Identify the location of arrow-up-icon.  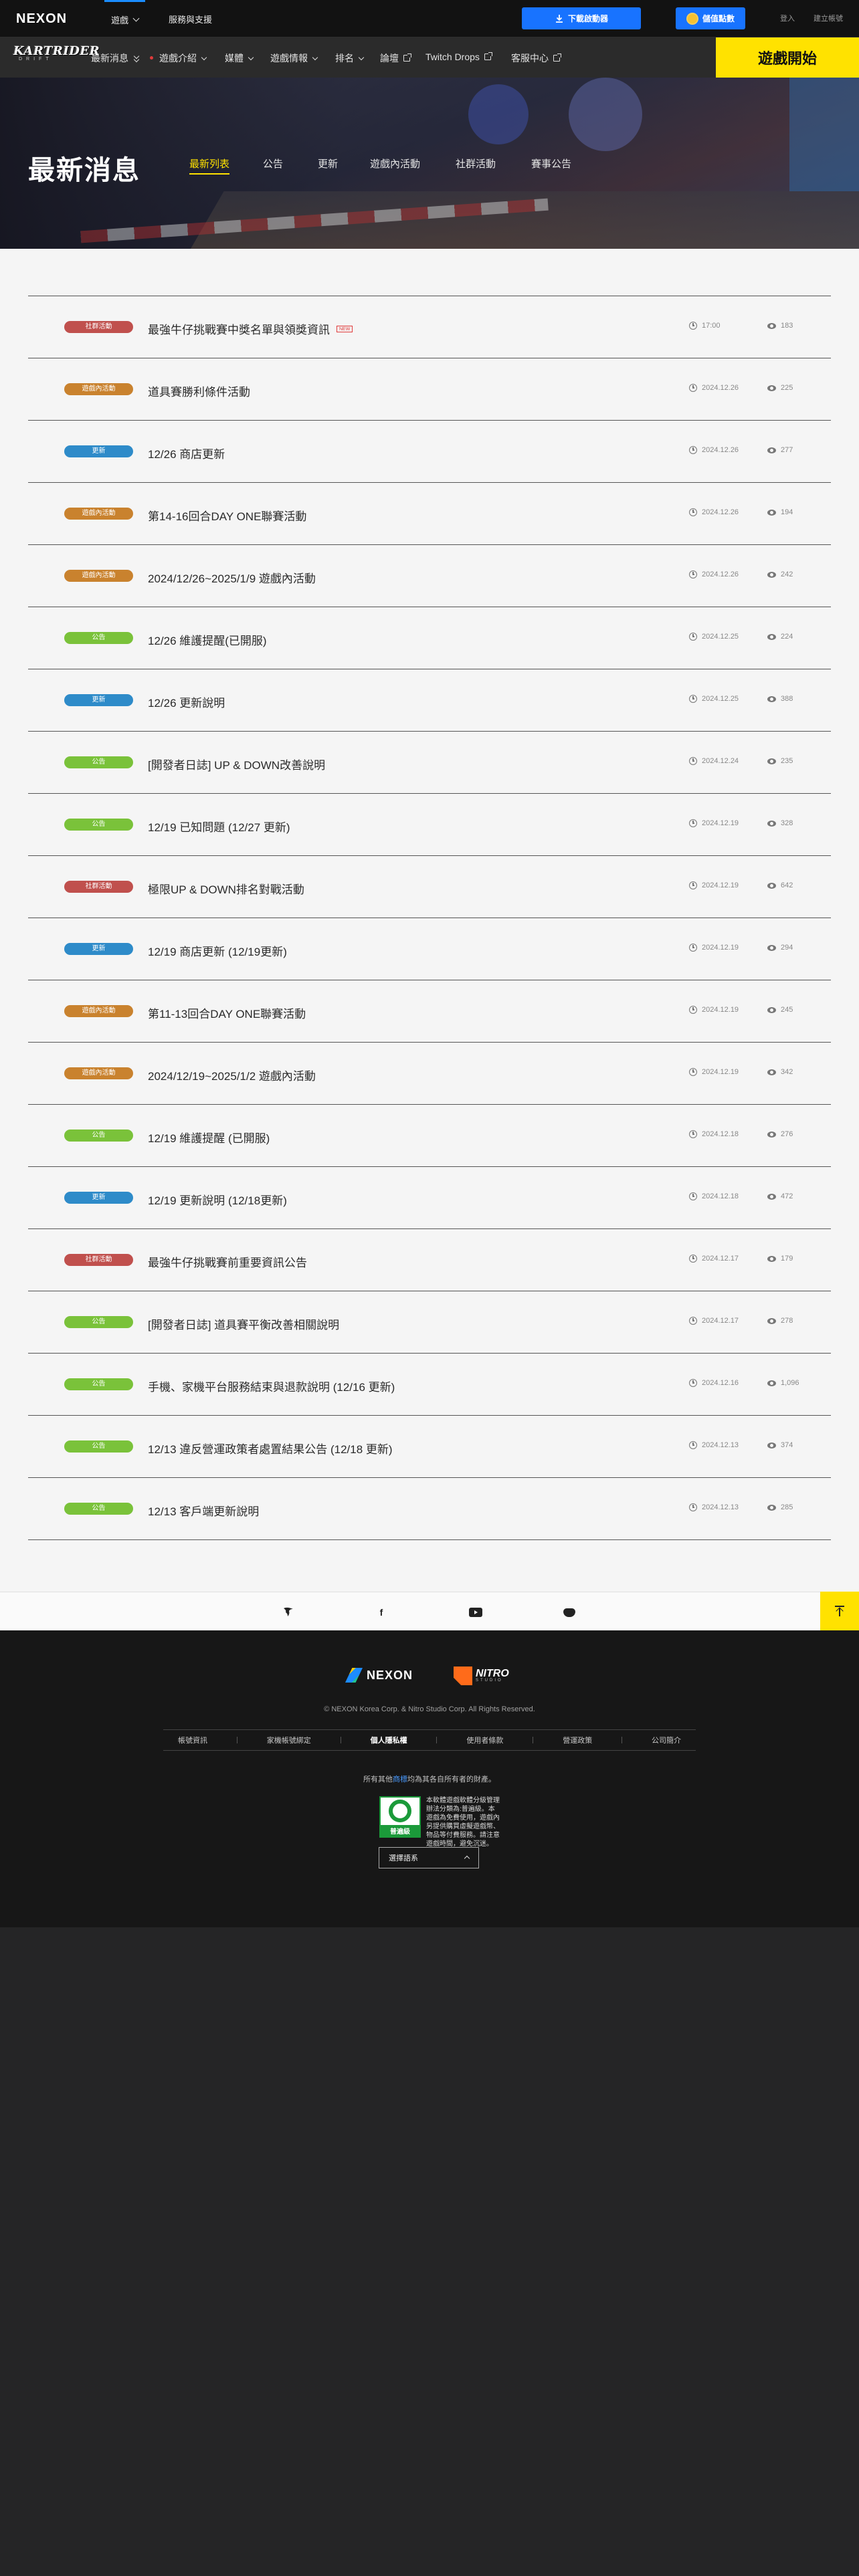
(840, 1611).